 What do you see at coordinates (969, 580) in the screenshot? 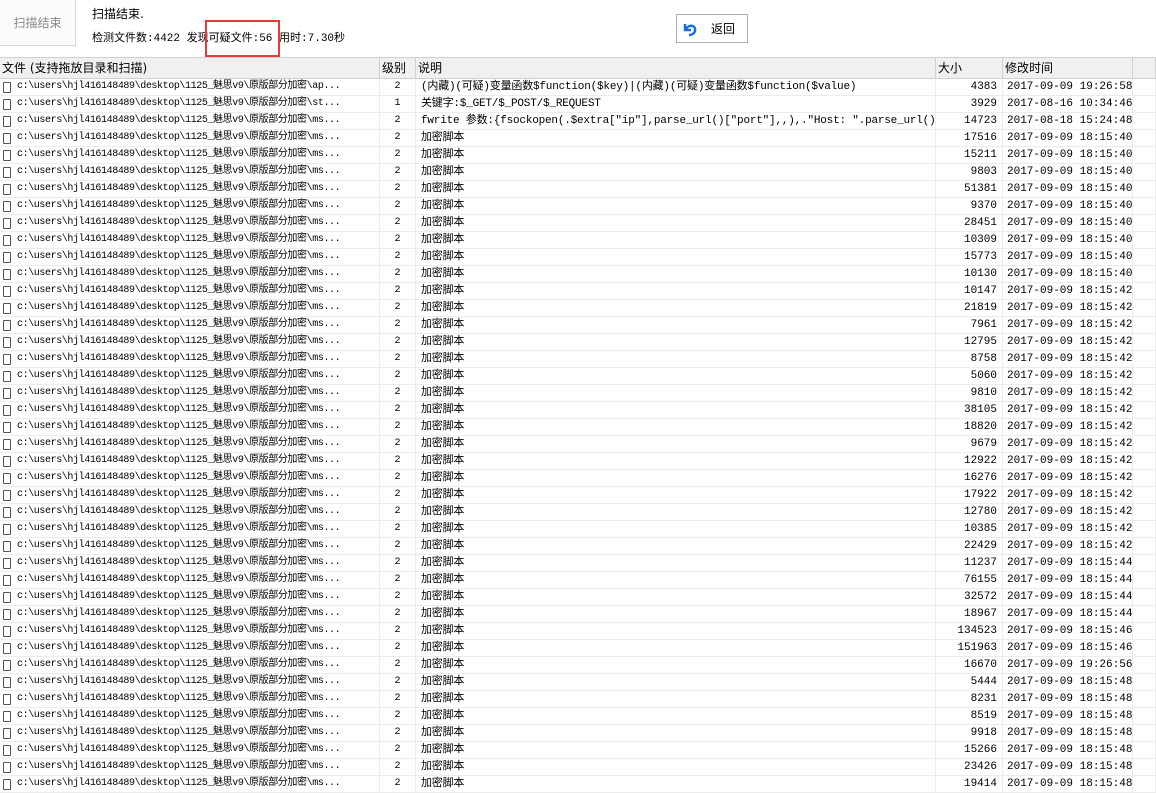
I see `size-cell: 76155` at bounding box center [969, 580].